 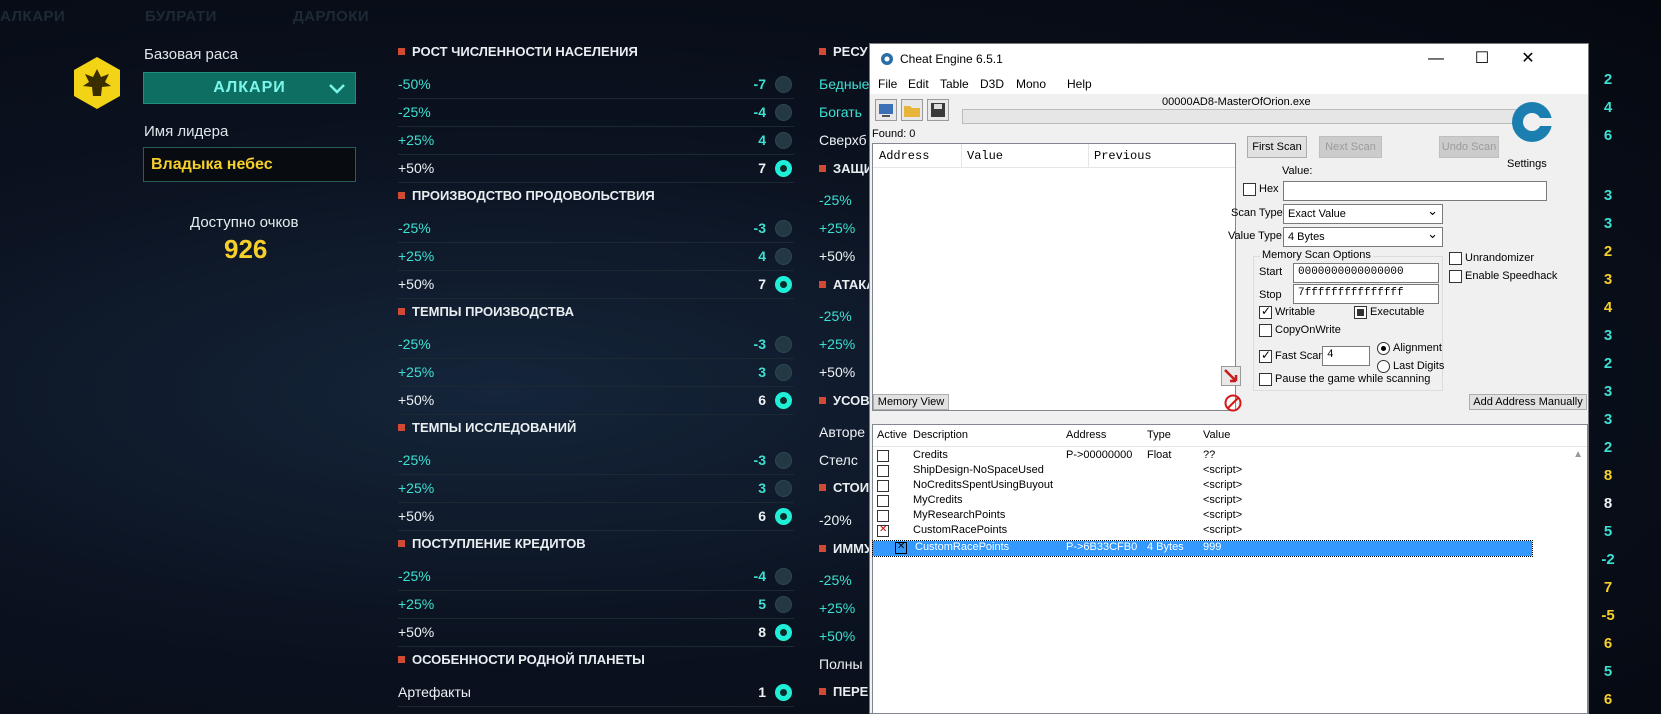 I want to click on col-previous: Previous, so click(x=1123, y=156).